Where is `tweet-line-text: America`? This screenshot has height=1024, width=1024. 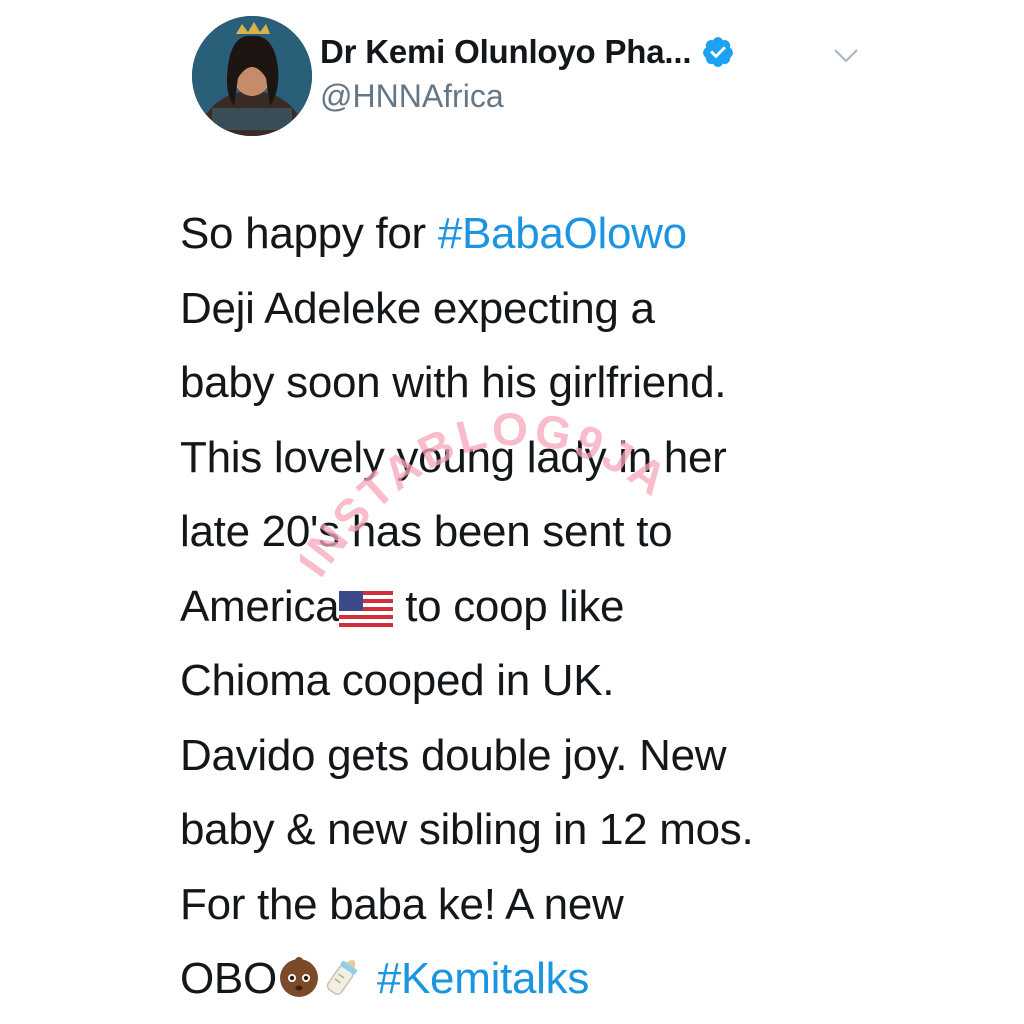
tweet-line-text: America is located at coordinates (260, 606).